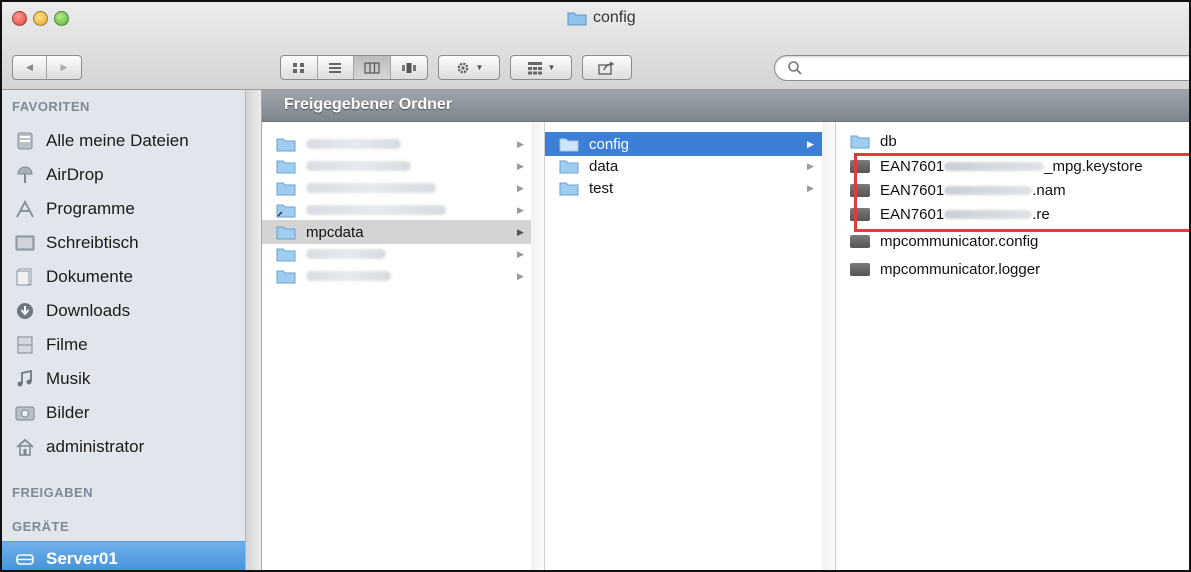 This screenshot has height=572, width=1191. Describe the element at coordinates (25, 345) in the screenshot. I see `movies-icon` at that location.